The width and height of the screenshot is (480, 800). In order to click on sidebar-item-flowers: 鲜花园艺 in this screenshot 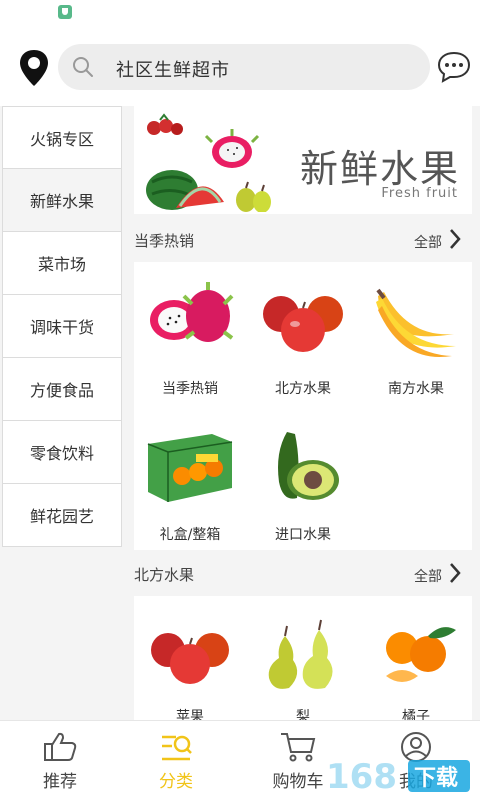, I will do `click(62, 515)`.